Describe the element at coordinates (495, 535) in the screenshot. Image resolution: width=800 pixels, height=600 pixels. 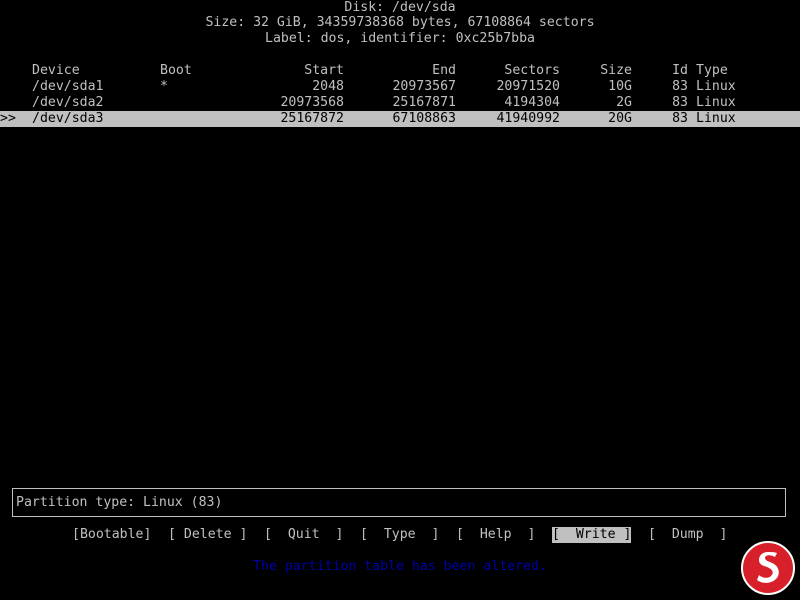
I see `help-button: [ Help ]` at that location.